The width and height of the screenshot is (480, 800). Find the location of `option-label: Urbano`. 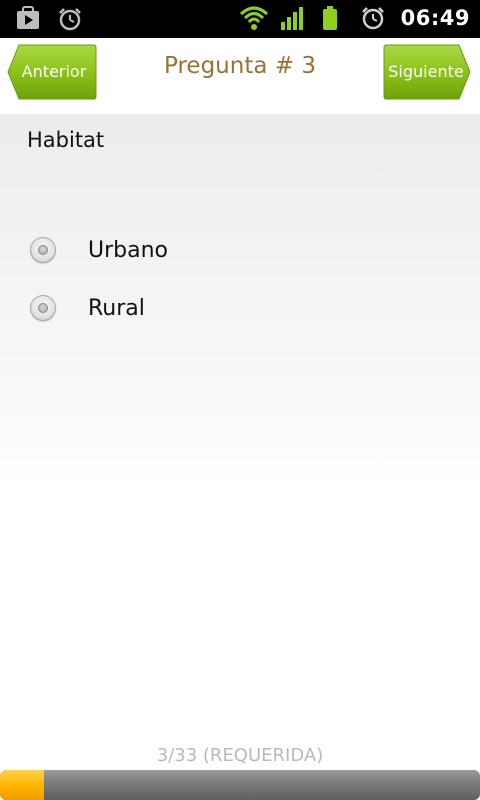

option-label: Urbano is located at coordinates (128, 250).